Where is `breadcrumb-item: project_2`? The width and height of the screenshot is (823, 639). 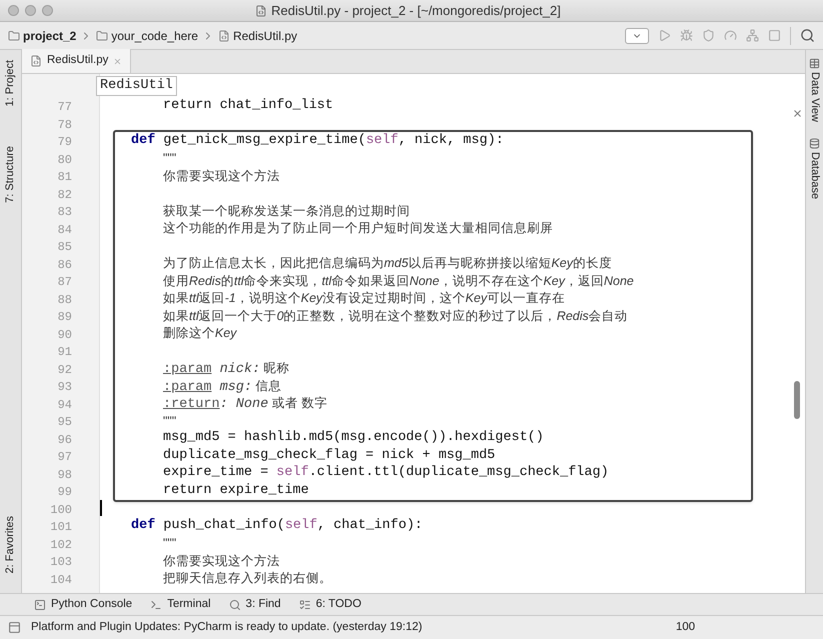 breadcrumb-item: project_2 is located at coordinates (42, 35).